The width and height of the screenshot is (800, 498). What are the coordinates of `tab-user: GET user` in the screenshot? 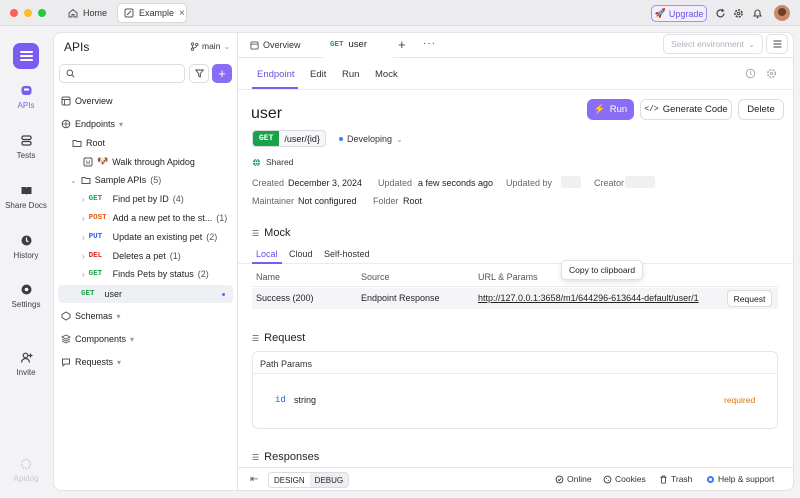 It's located at (358, 45).